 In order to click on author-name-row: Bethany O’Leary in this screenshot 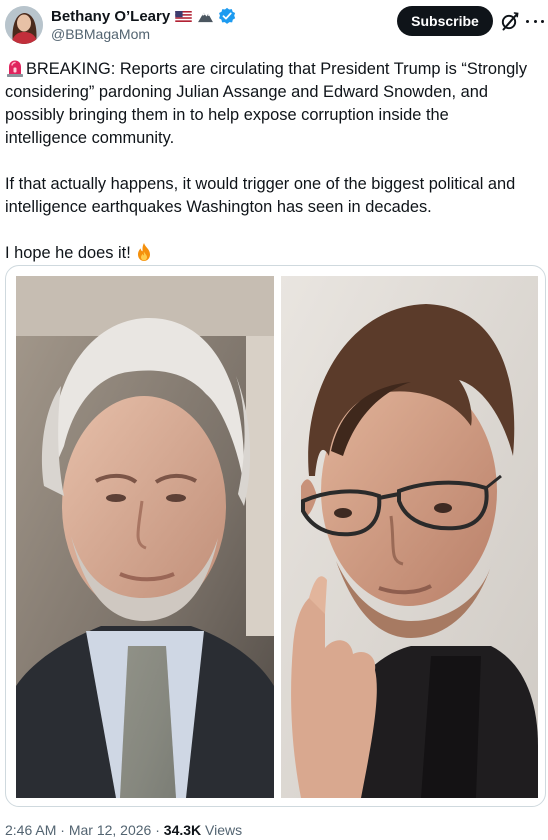, I will do `click(143, 16)`.